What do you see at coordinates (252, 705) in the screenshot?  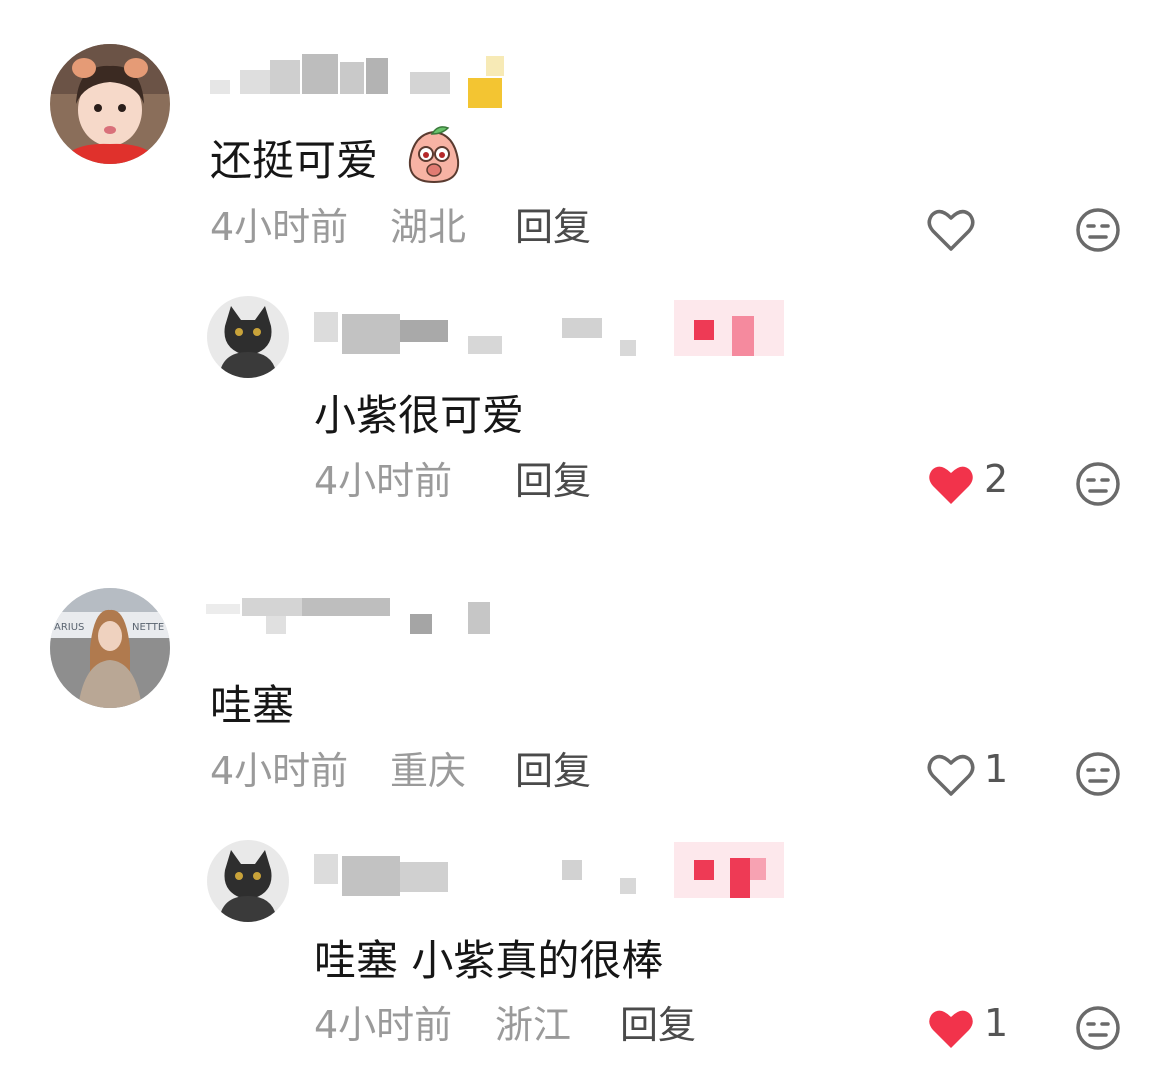 I see `comment-text: 哇塞` at bounding box center [252, 705].